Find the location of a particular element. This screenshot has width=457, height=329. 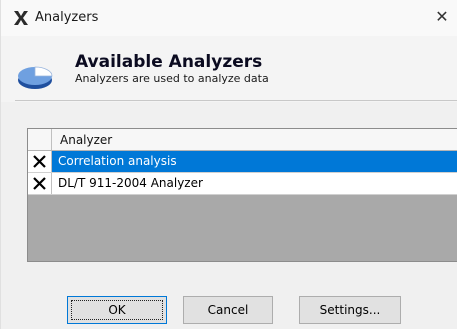

ok-button: OK is located at coordinates (117, 310).